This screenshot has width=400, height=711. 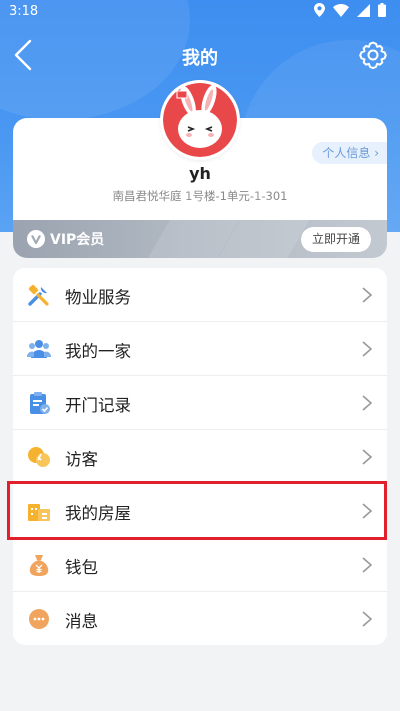 I want to click on menu-item-label: 物业服务, so click(x=98, y=297).